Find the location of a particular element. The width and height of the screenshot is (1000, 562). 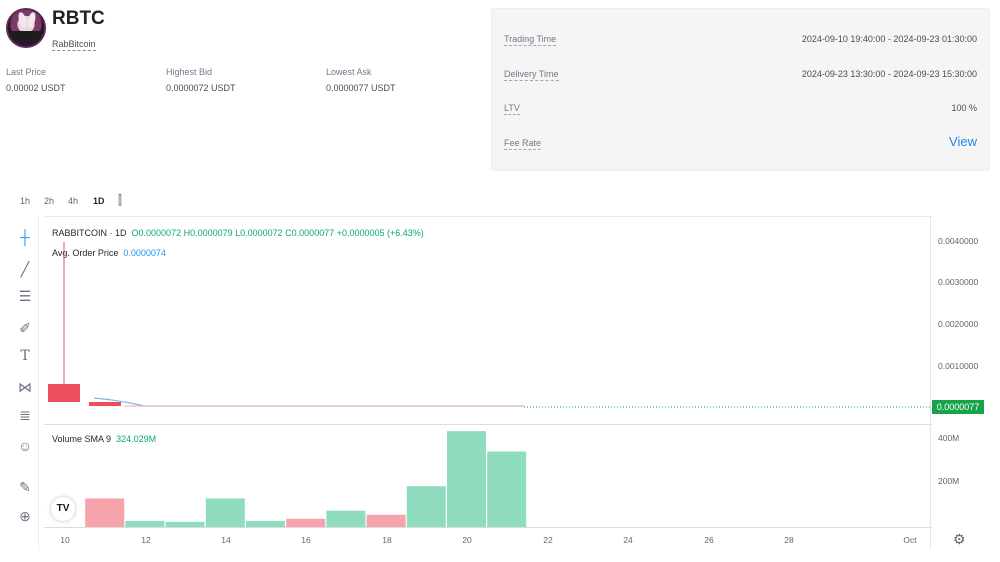

lowest-ask-label: Lowest Ask is located at coordinates (349, 72).